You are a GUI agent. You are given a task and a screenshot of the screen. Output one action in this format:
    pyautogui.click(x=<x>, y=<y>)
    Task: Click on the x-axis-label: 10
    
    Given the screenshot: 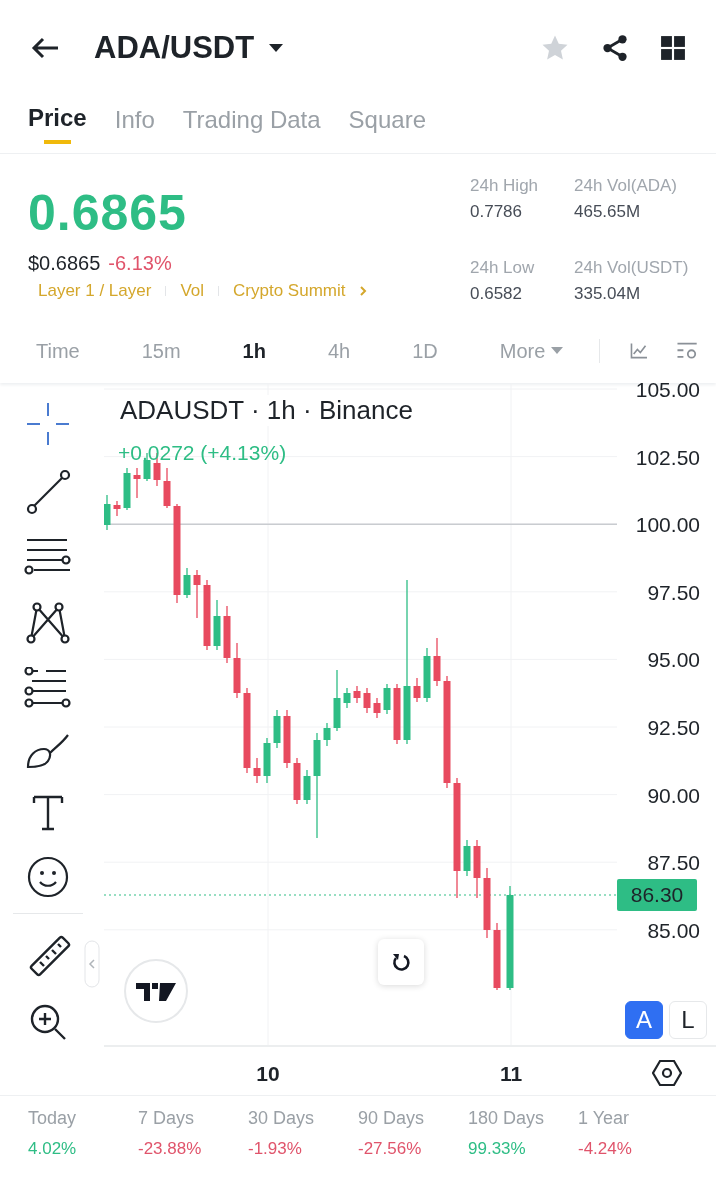 What is the action you would take?
    pyautogui.click(x=268, y=1073)
    